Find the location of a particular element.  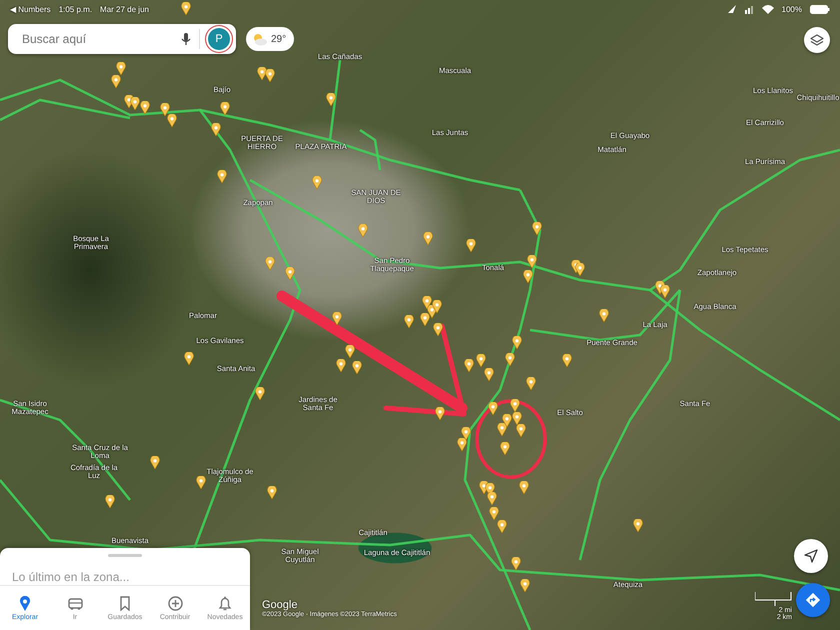

drag-handle is located at coordinates (125, 555).